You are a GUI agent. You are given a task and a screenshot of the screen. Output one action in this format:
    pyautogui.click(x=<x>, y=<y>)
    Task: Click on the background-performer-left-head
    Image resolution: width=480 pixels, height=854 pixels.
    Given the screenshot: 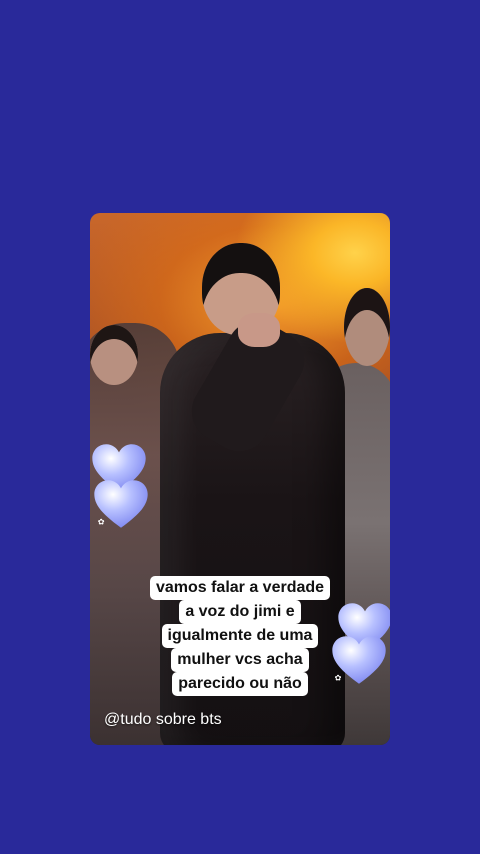 What is the action you would take?
    pyautogui.click(x=114, y=355)
    